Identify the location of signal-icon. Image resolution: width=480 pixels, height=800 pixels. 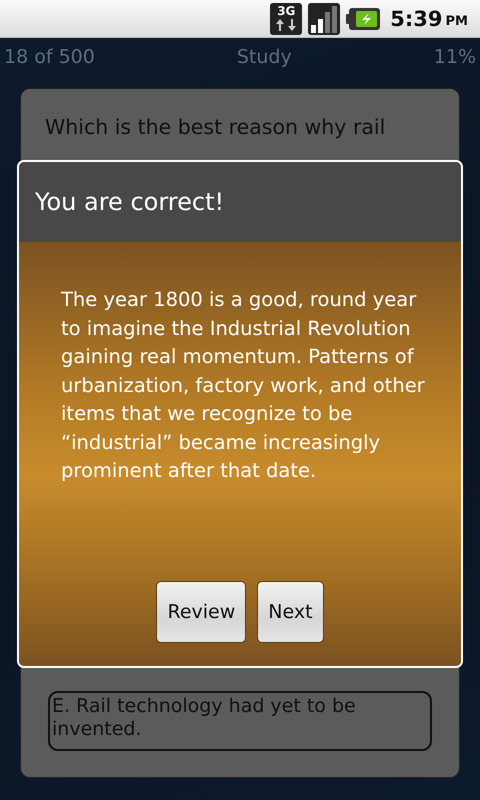
(324, 18).